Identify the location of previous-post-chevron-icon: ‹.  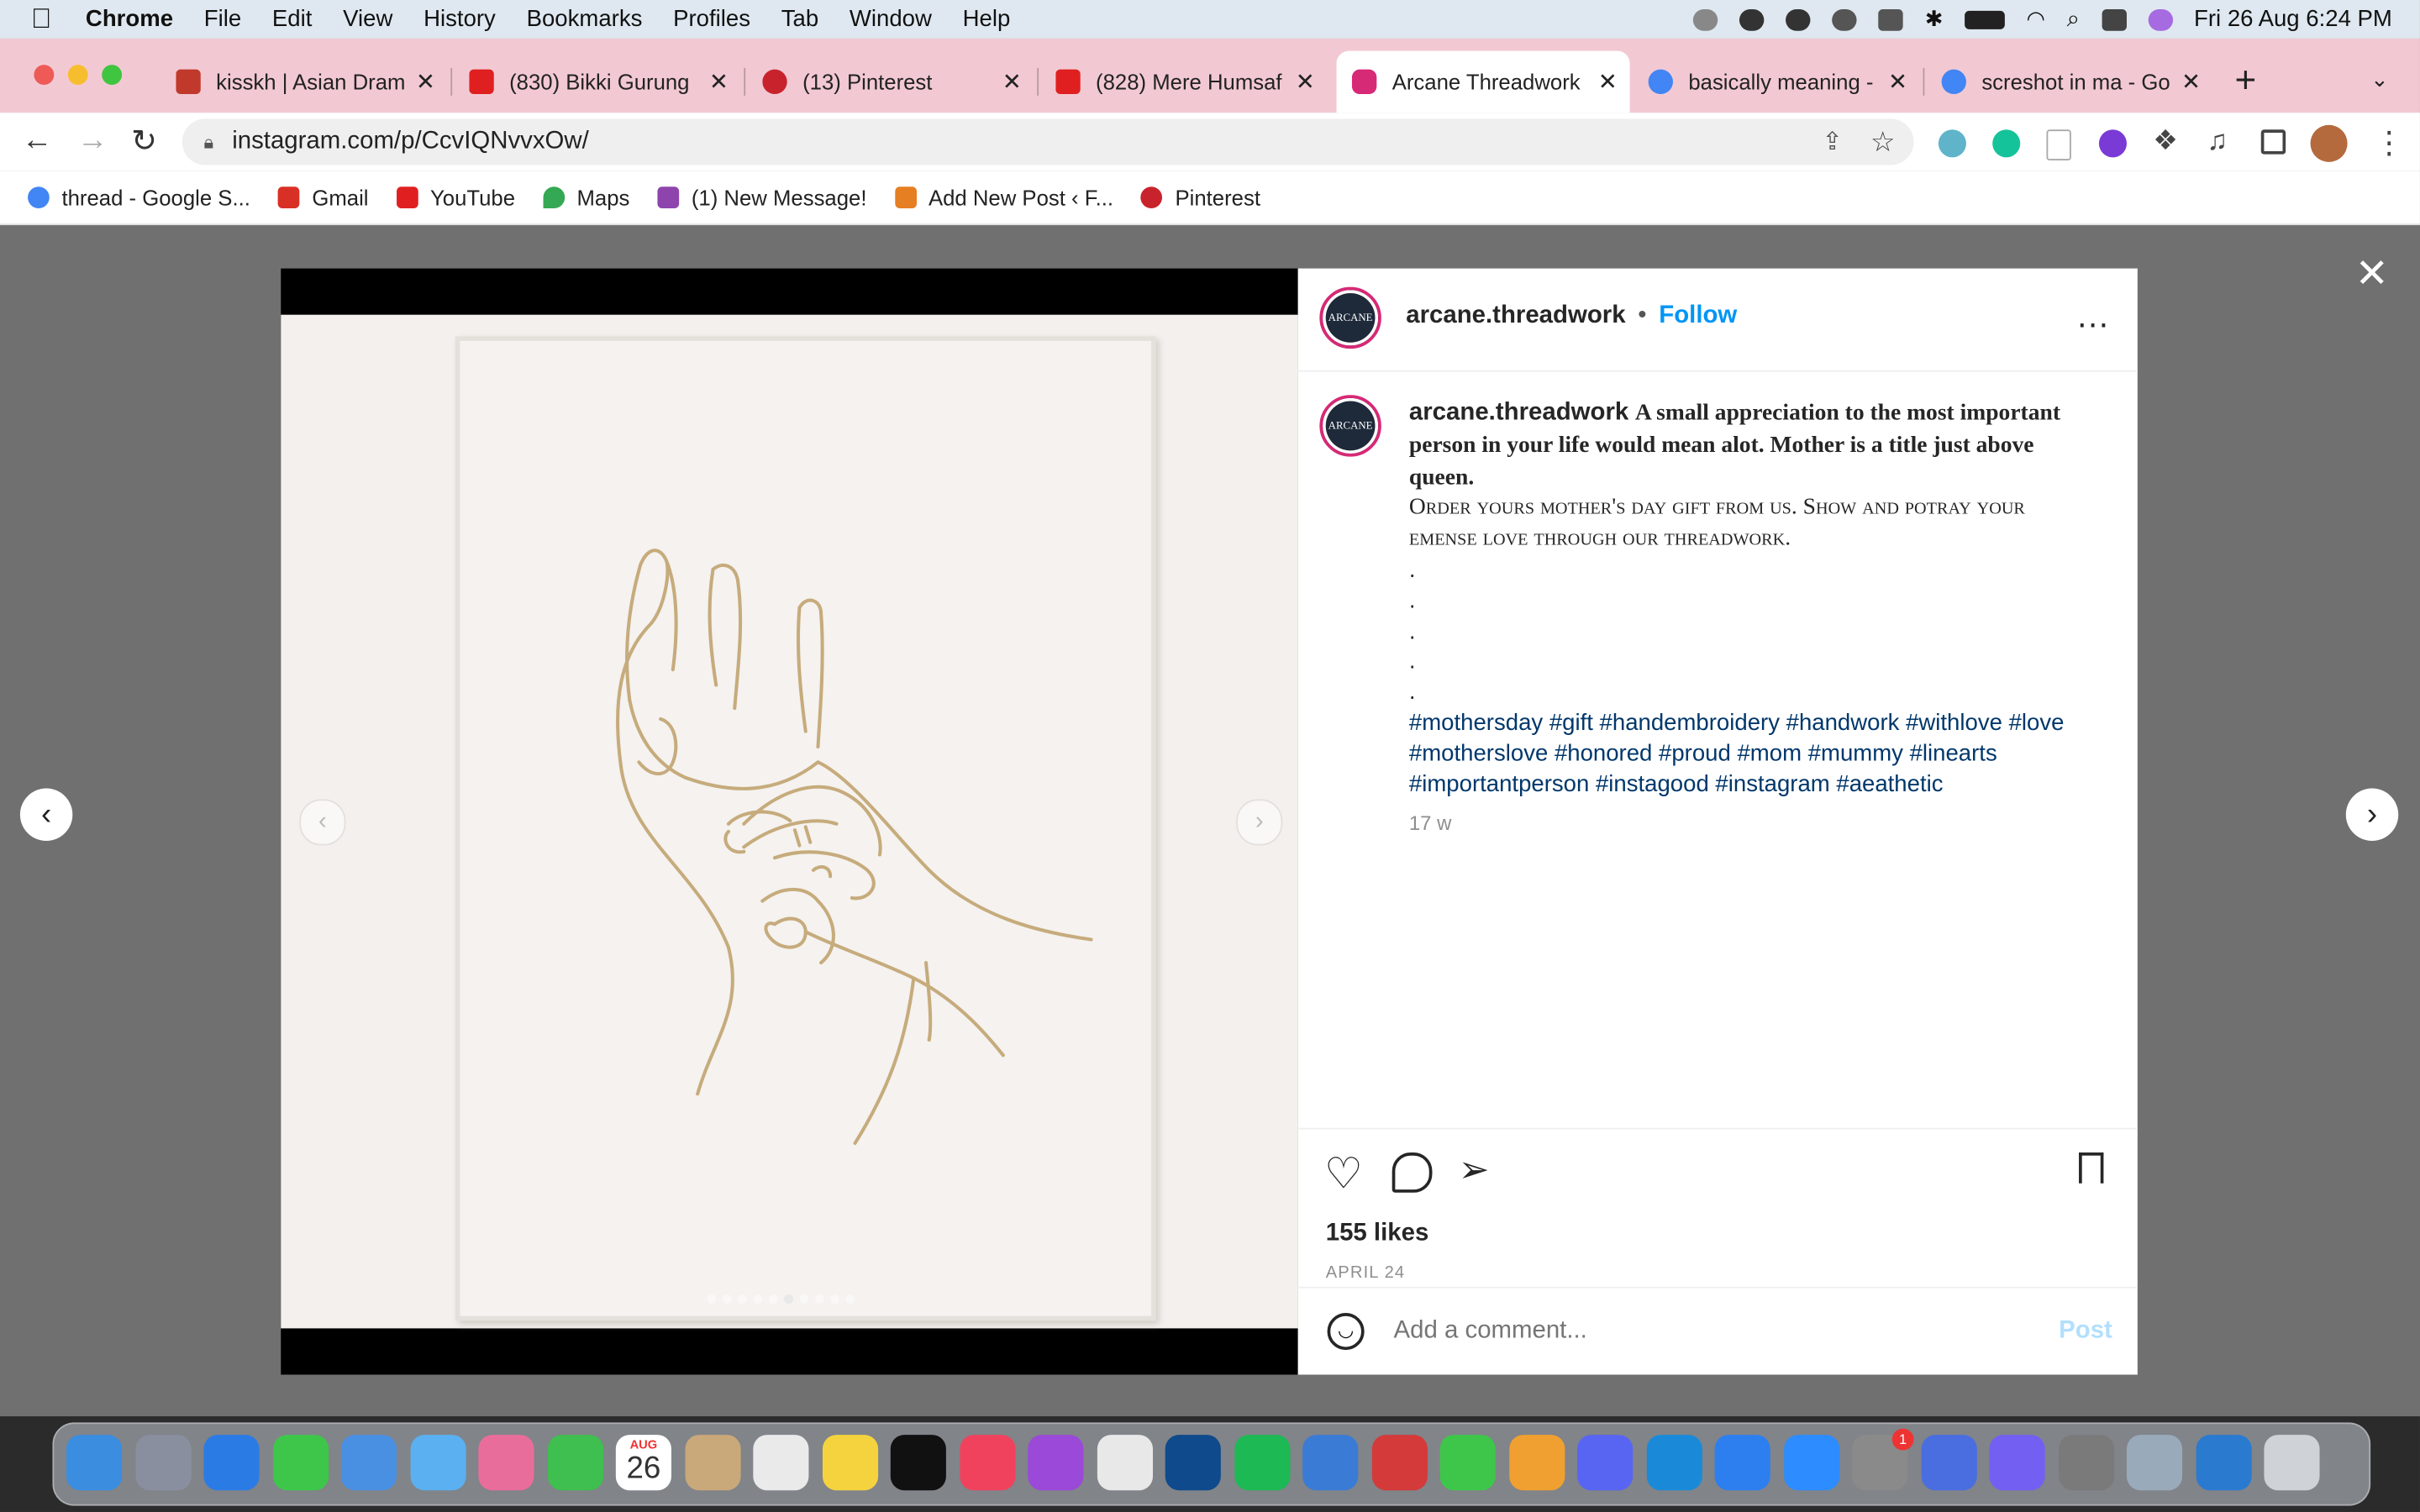
(46, 815).